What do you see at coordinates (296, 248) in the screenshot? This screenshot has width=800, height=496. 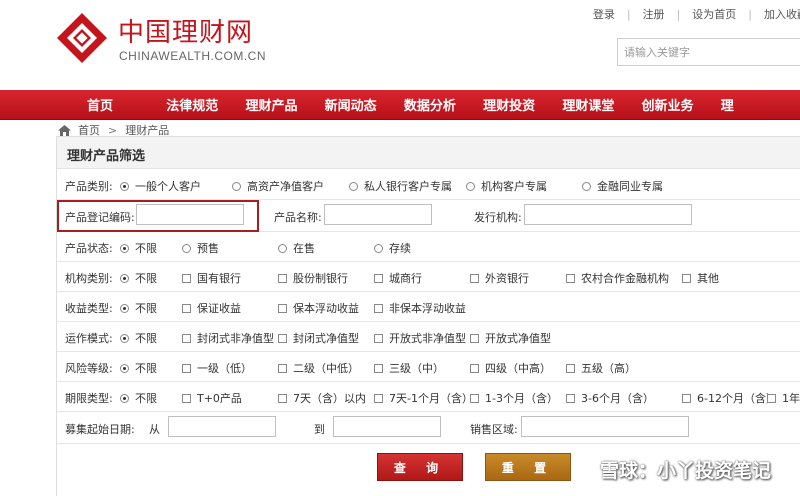 I see `status-option: 在售` at bounding box center [296, 248].